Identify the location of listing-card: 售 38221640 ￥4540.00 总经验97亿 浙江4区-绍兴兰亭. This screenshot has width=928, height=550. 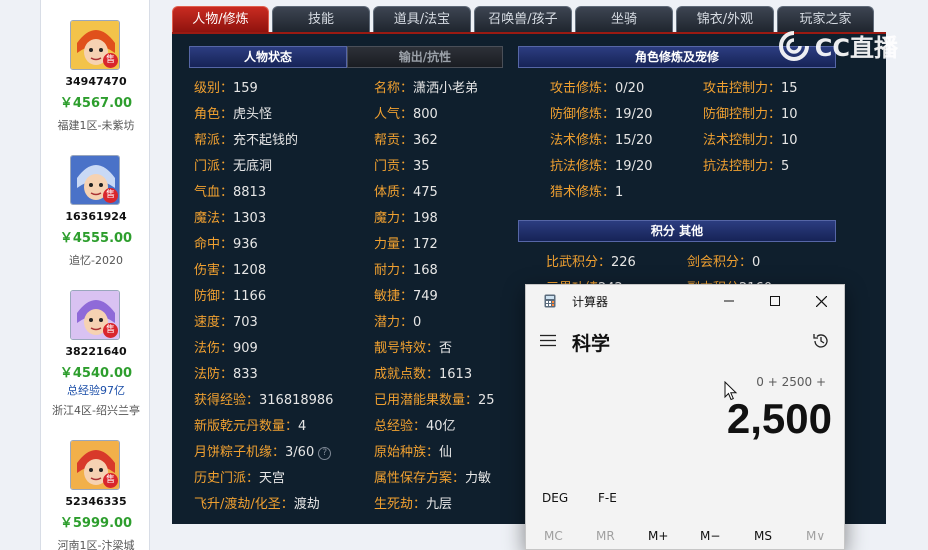
(96, 355).